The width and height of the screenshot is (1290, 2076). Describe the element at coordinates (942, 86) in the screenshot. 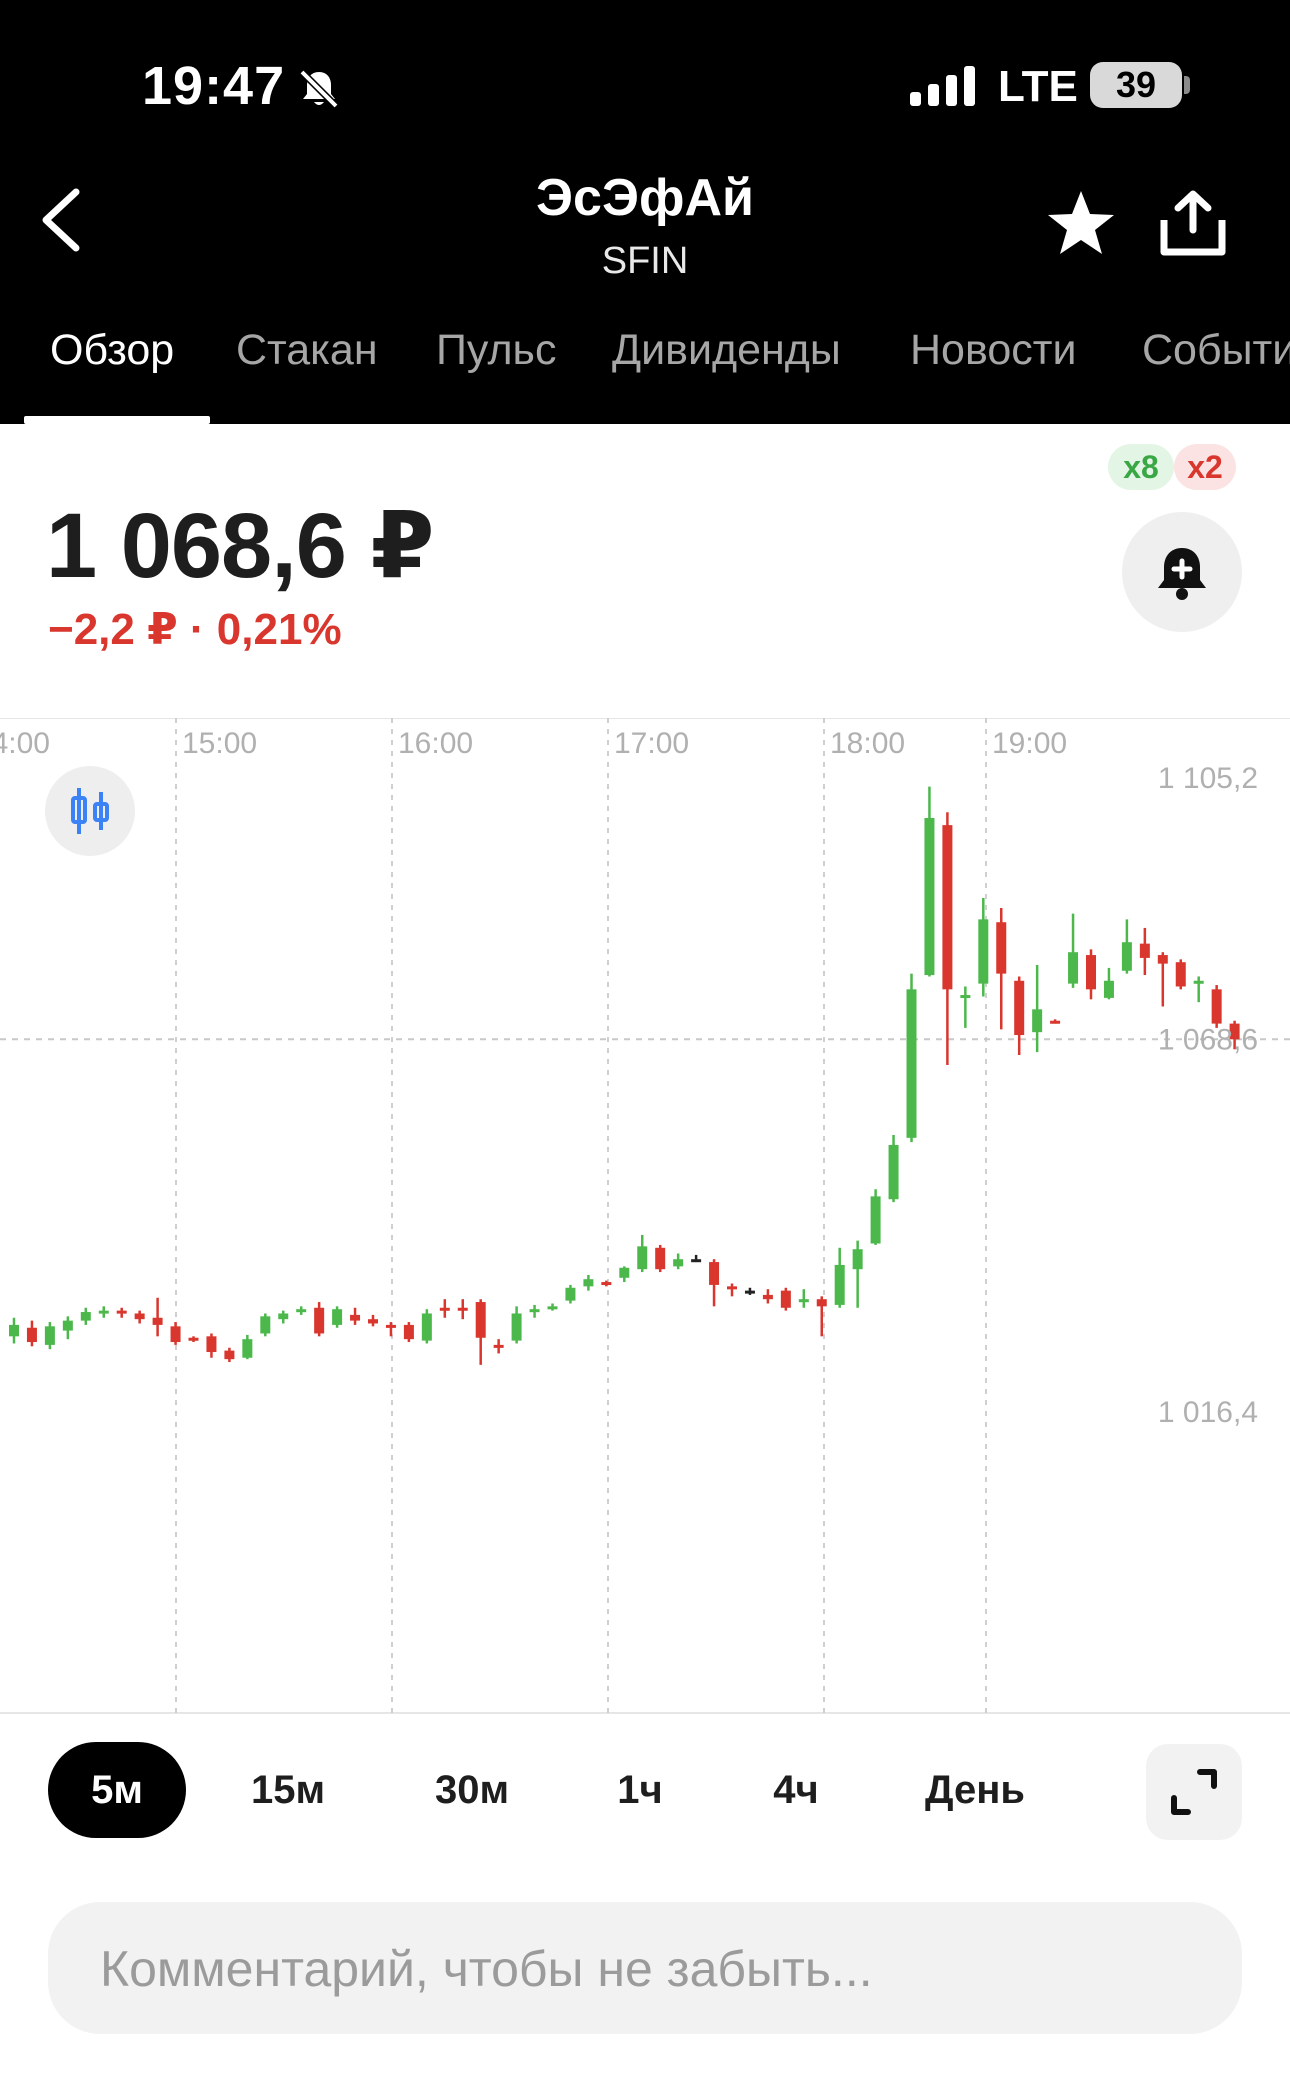

I see `cellular-signal-icon` at that location.